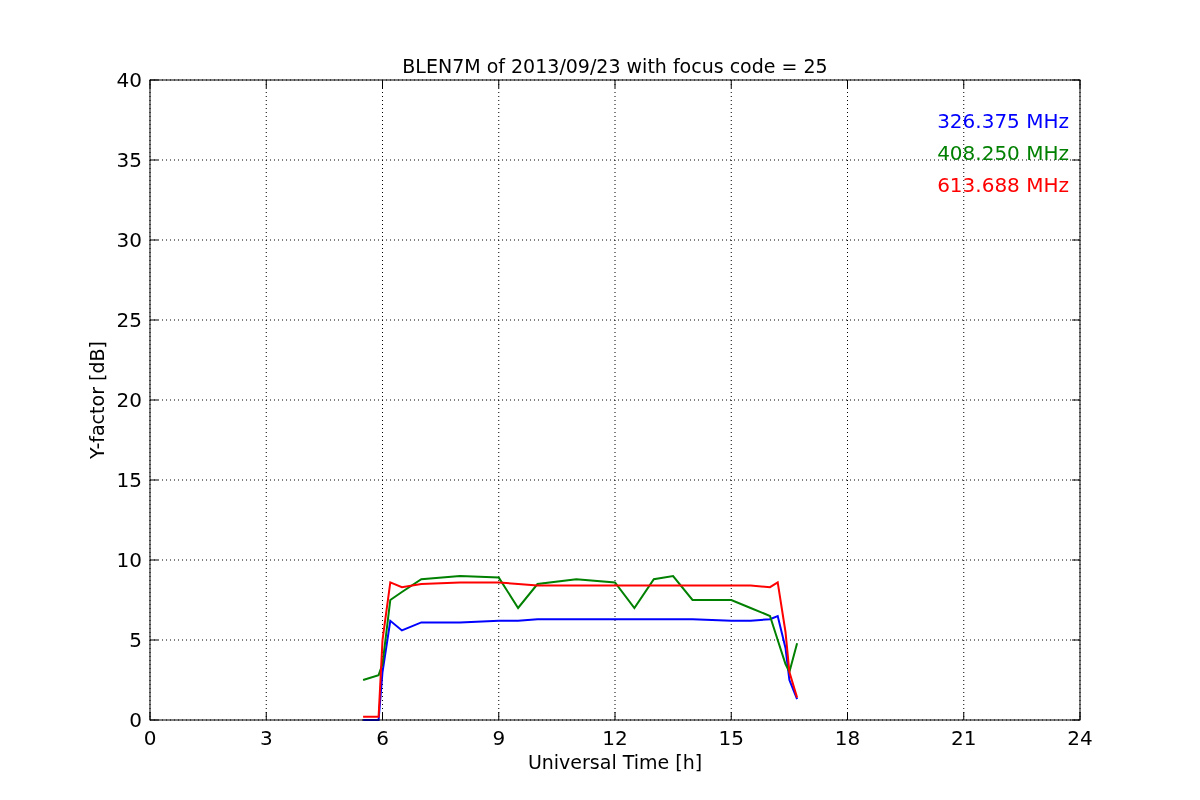 This screenshot has width=1200, height=800. What do you see at coordinates (847, 738) in the screenshot?
I see `tick-label: 18` at bounding box center [847, 738].